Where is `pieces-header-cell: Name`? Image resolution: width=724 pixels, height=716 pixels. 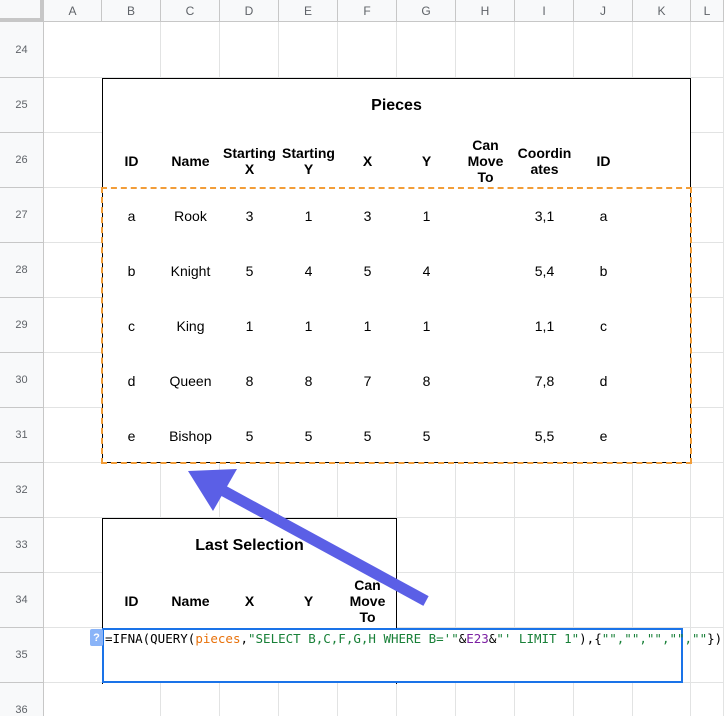 pieces-header-cell: Name is located at coordinates (190, 160).